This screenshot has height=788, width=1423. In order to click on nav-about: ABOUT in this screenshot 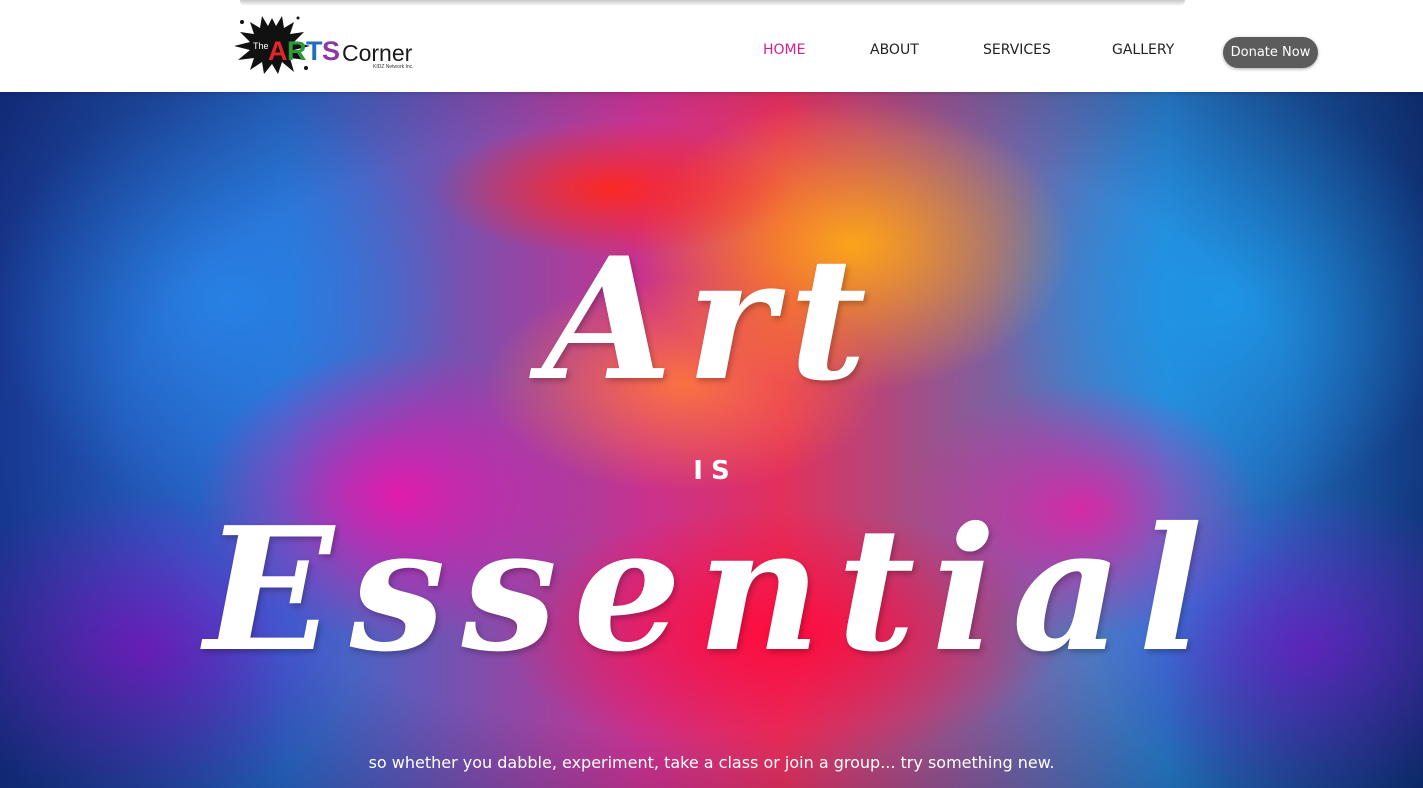, I will do `click(894, 52)`.